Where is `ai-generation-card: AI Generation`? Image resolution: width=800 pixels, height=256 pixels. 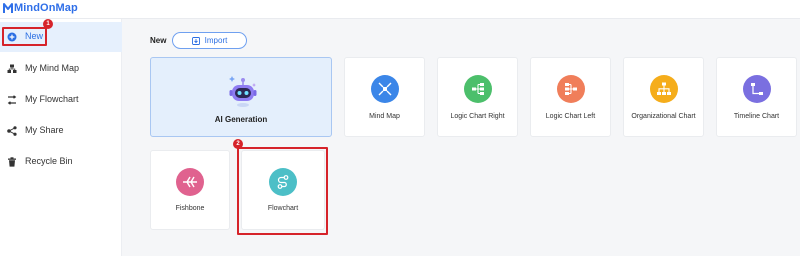
ai-generation-card: AI Generation is located at coordinates (241, 97).